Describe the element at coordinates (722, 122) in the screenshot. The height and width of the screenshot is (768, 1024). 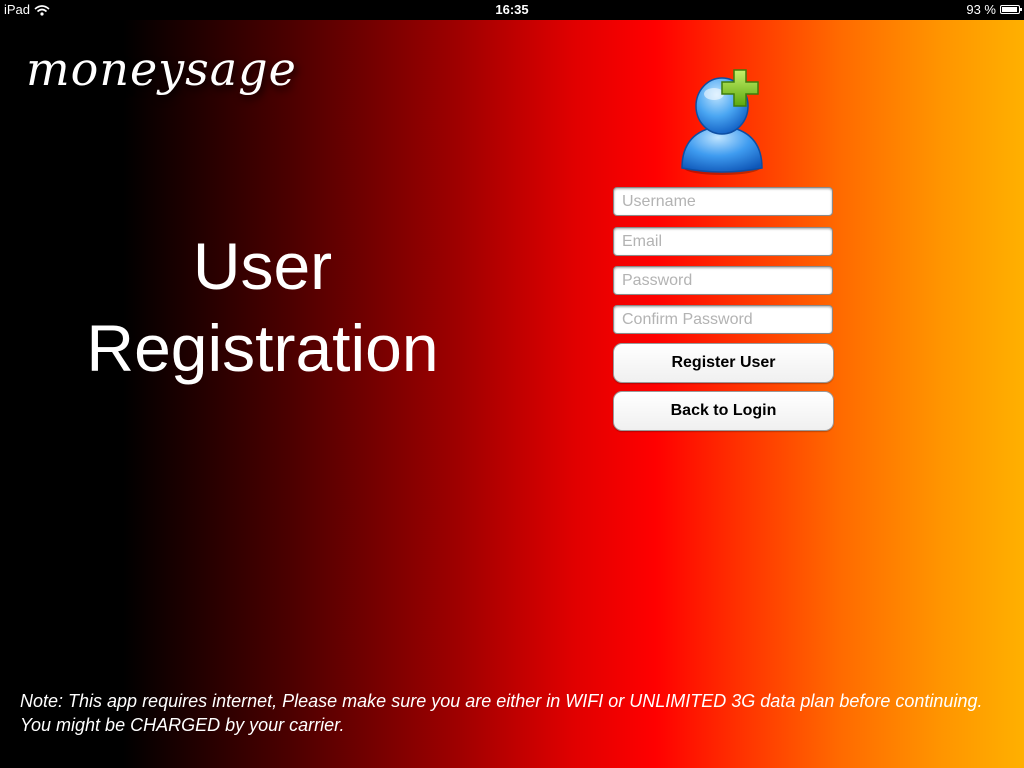
I see `add-user-icon` at that location.